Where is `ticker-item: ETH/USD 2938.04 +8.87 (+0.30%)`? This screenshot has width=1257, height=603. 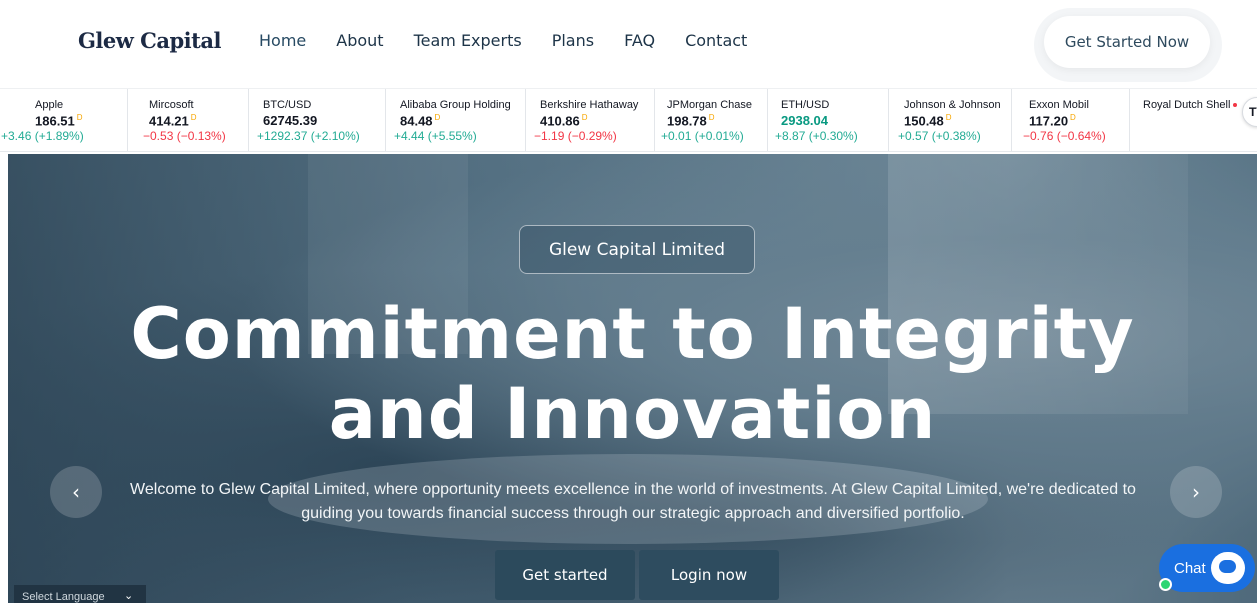
ticker-item: ETH/USD 2938.04 +8.87 (+0.30%) is located at coordinates (831, 120).